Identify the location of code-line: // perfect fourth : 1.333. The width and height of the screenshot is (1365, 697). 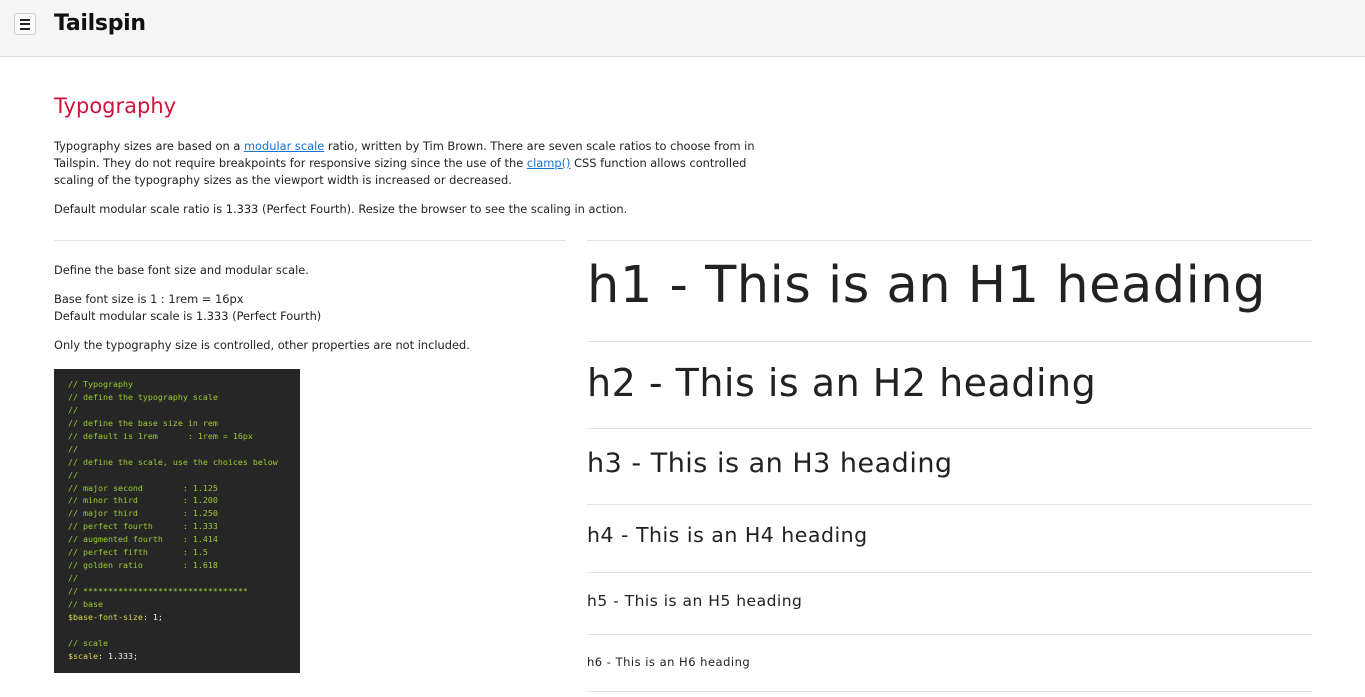
(143, 526).